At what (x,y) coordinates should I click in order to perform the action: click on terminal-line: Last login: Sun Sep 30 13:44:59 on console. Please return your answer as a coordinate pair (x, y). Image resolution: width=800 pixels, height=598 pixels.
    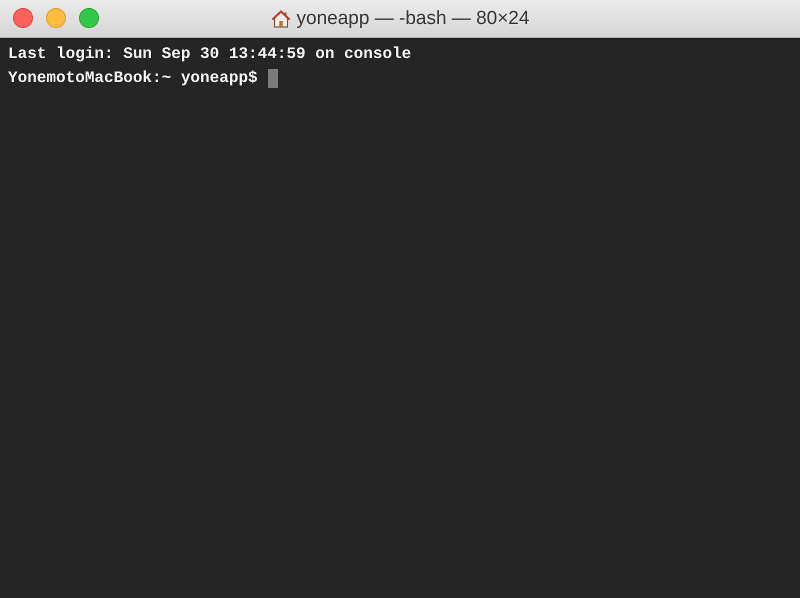
    Looking at the image, I should click on (210, 54).